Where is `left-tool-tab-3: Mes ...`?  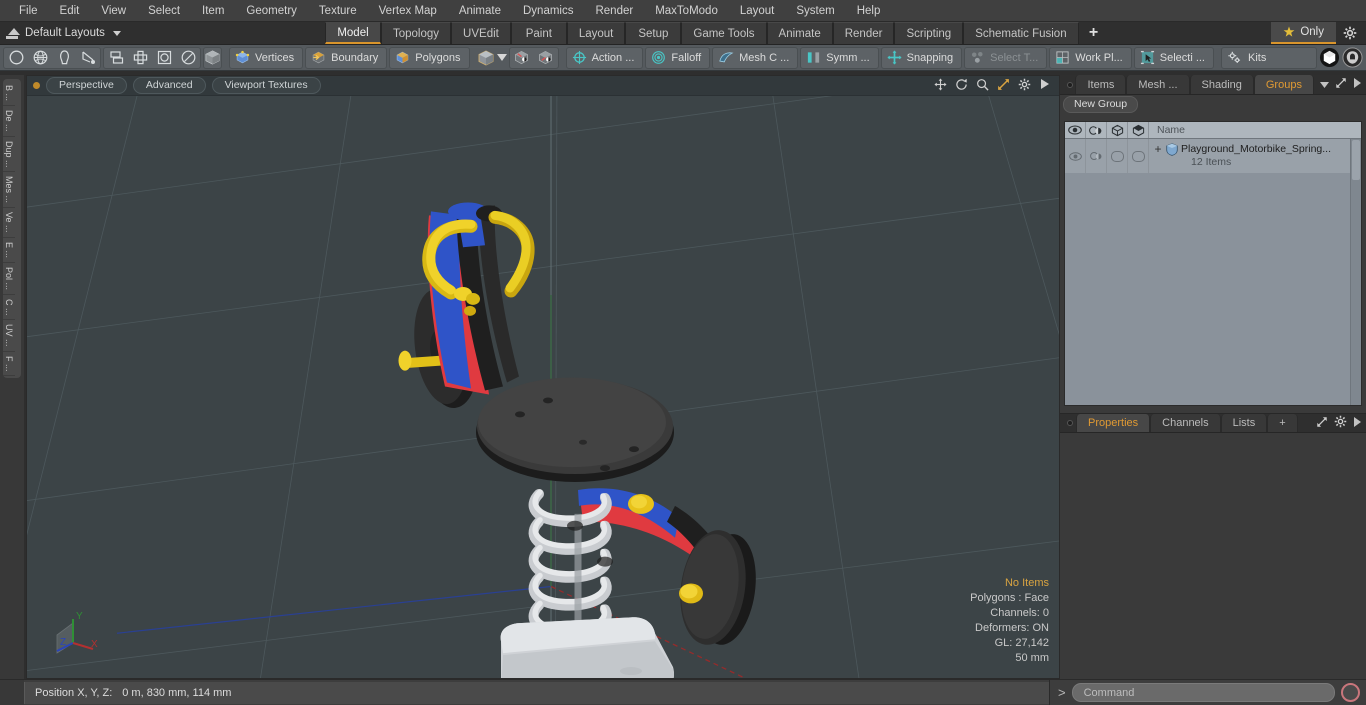
left-tool-tab-3: Mes ... is located at coordinates (9, 190).